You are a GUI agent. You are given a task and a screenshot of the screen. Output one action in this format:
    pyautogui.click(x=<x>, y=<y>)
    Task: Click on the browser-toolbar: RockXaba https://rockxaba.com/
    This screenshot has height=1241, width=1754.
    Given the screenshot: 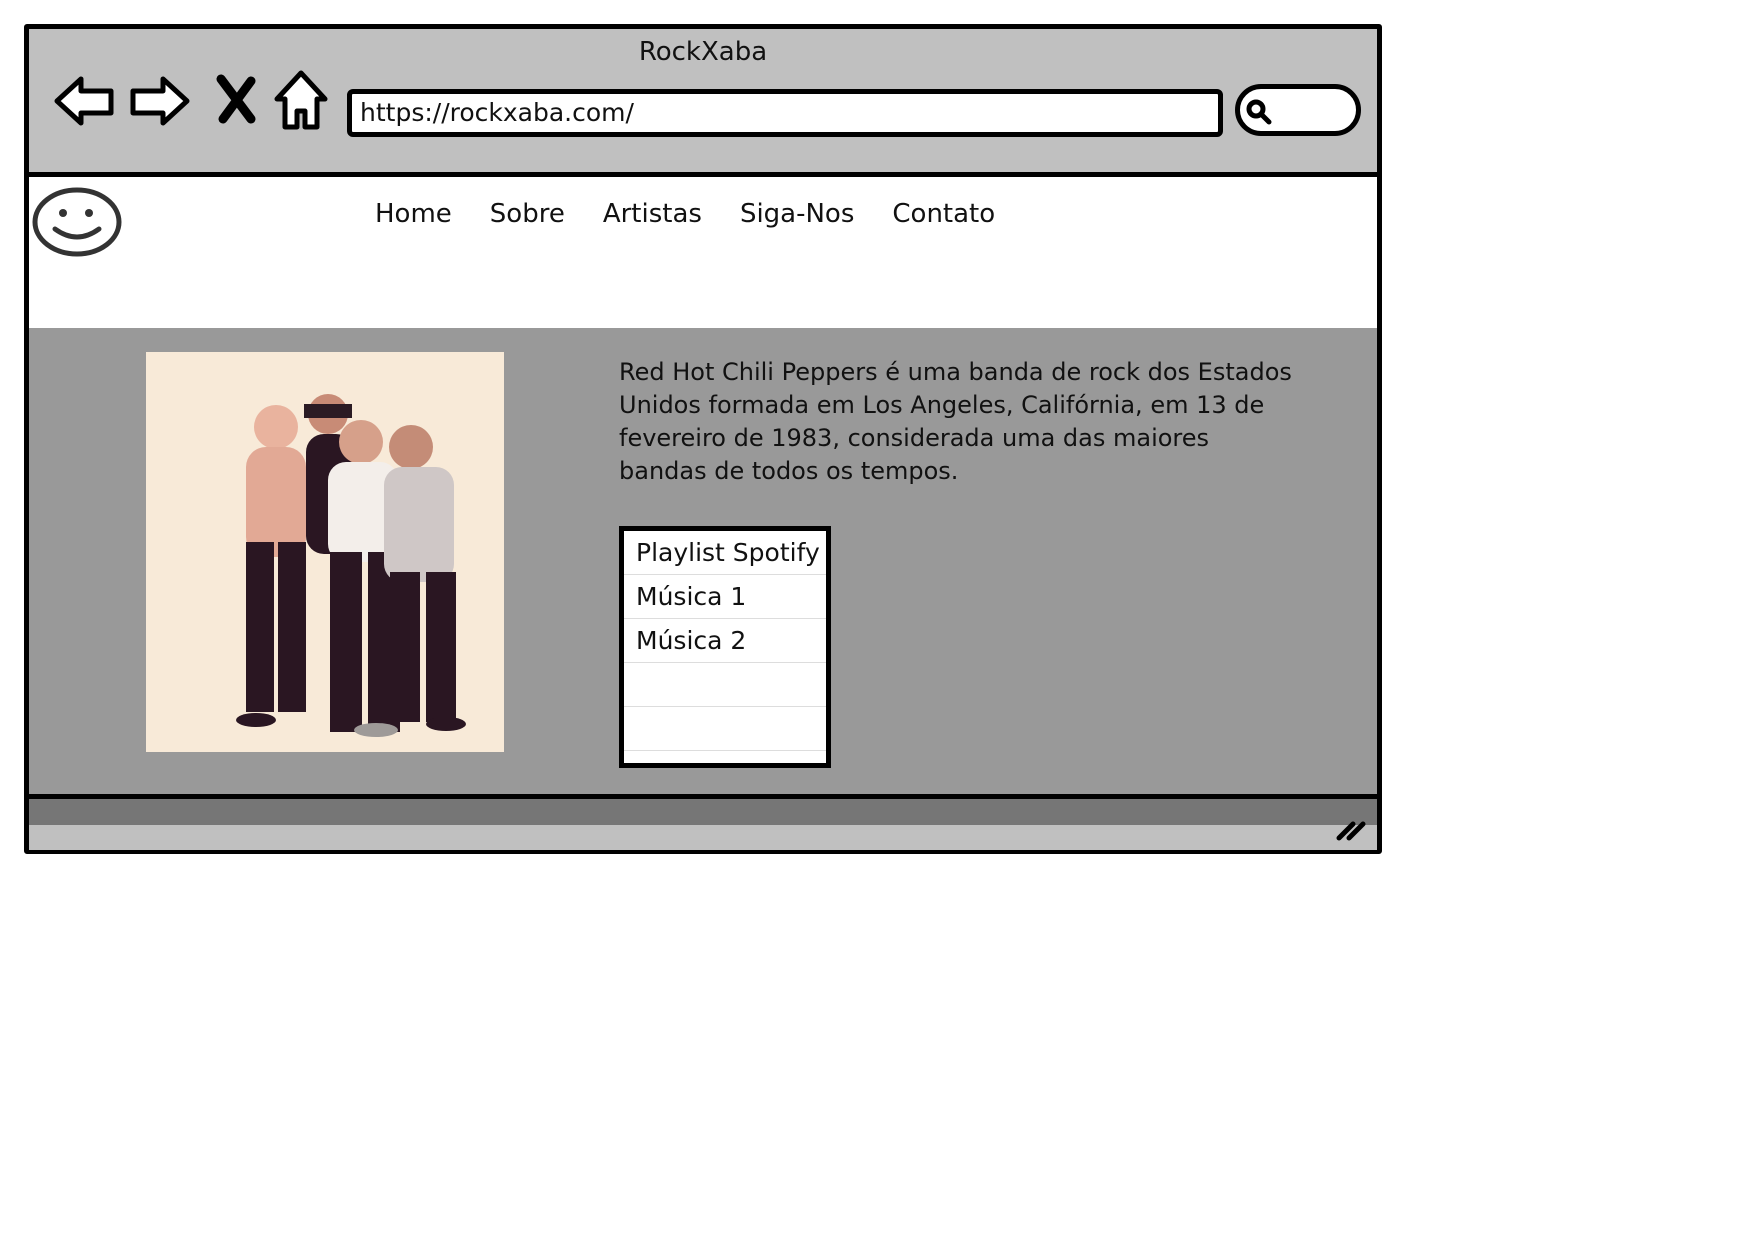 What is the action you would take?
    pyautogui.click(x=703, y=103)
    